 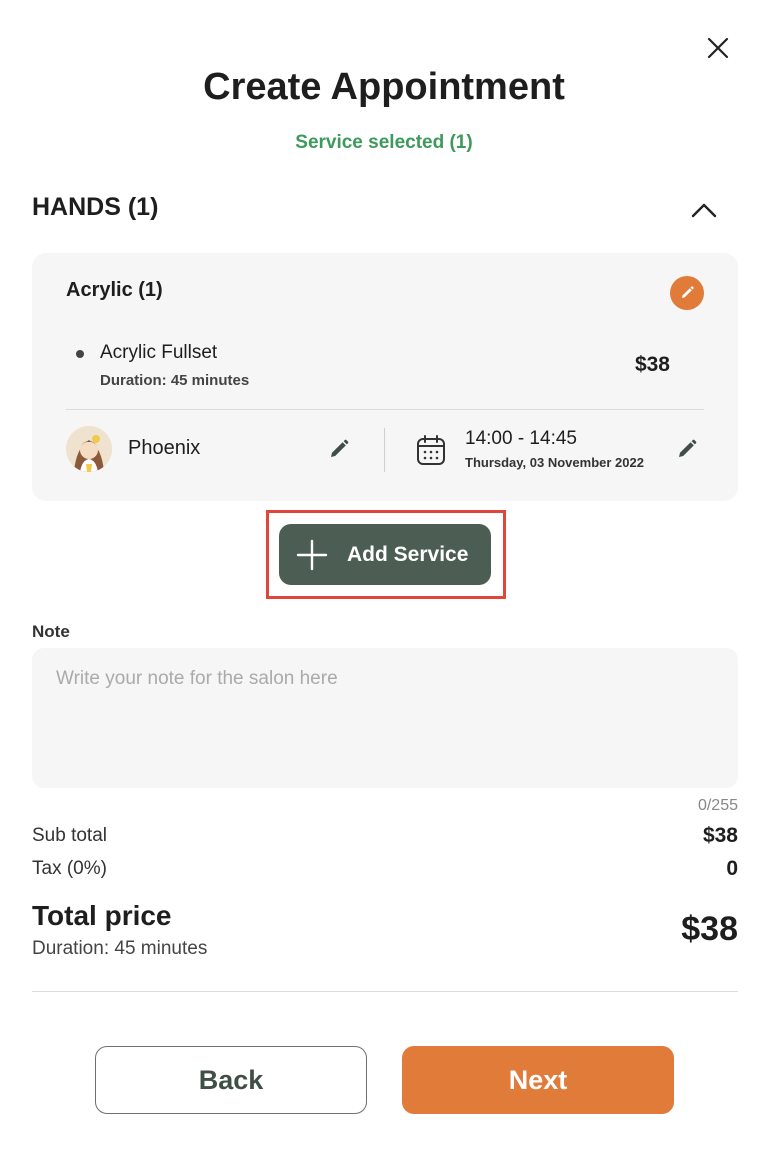 I want to click on edit-time-button, so click(x=687, y=449).